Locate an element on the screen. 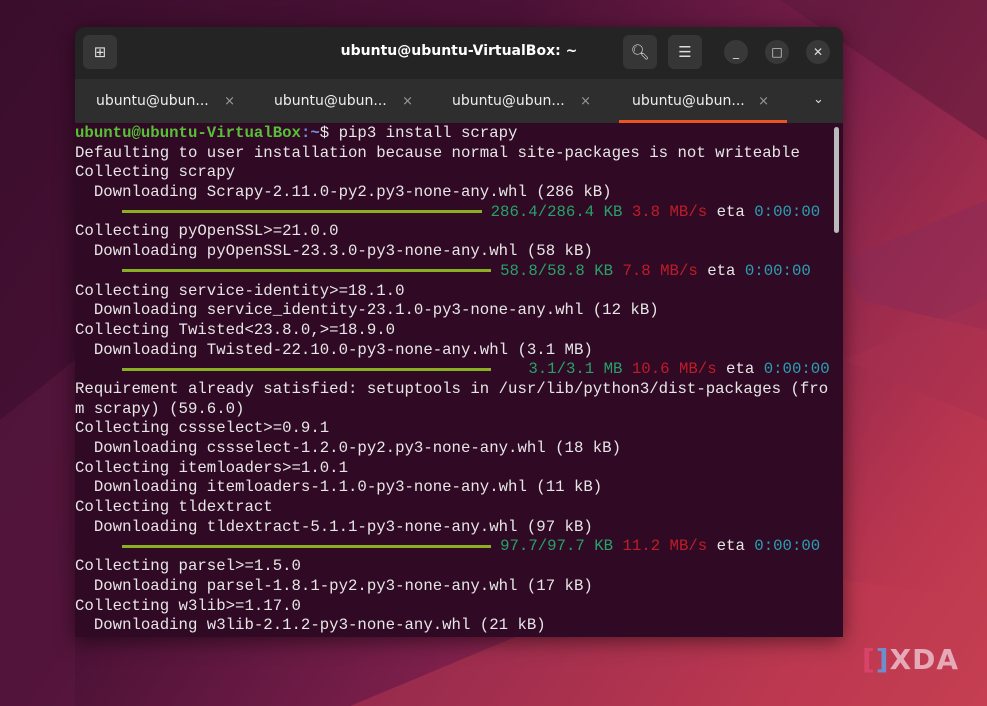  xda-watermark: []XDA is located at coordinates (911, 659).